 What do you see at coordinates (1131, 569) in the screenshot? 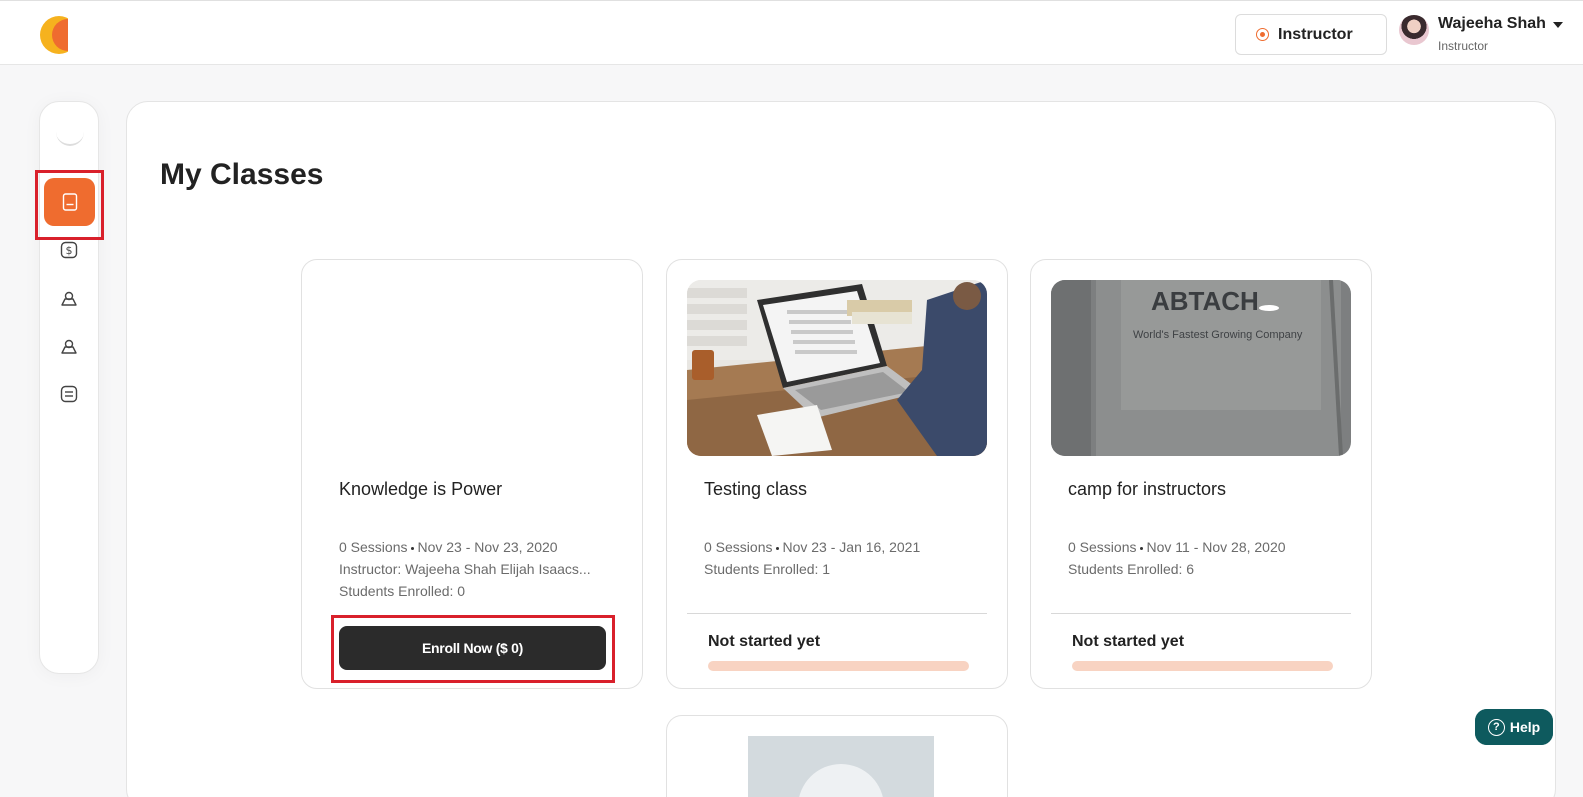
I see `students-enrolled: Students Enrolled: 6` at bounding box center [1131, 569].